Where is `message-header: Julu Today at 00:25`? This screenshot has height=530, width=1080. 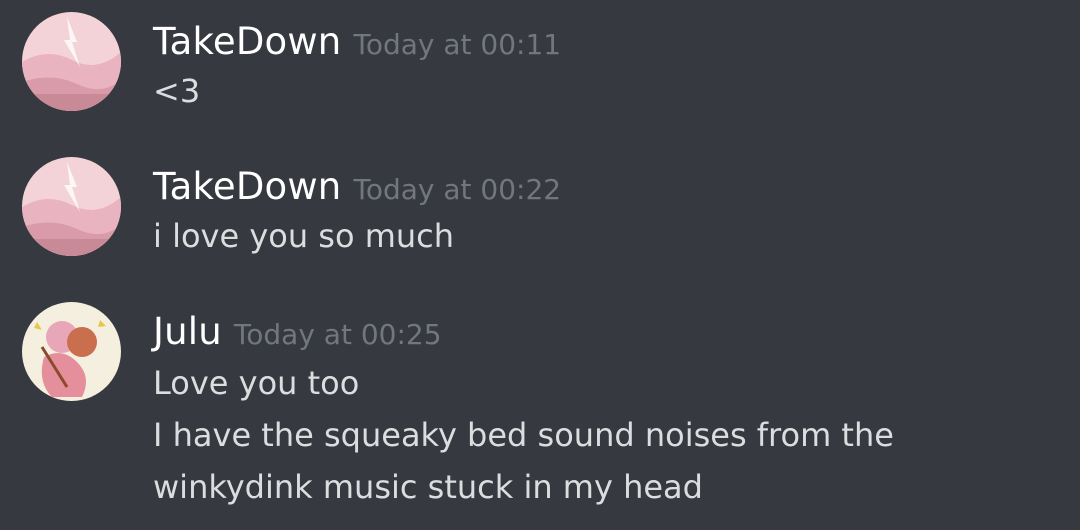 message-header: Julu Today at 00:25 is located at coordinates (606, 331).